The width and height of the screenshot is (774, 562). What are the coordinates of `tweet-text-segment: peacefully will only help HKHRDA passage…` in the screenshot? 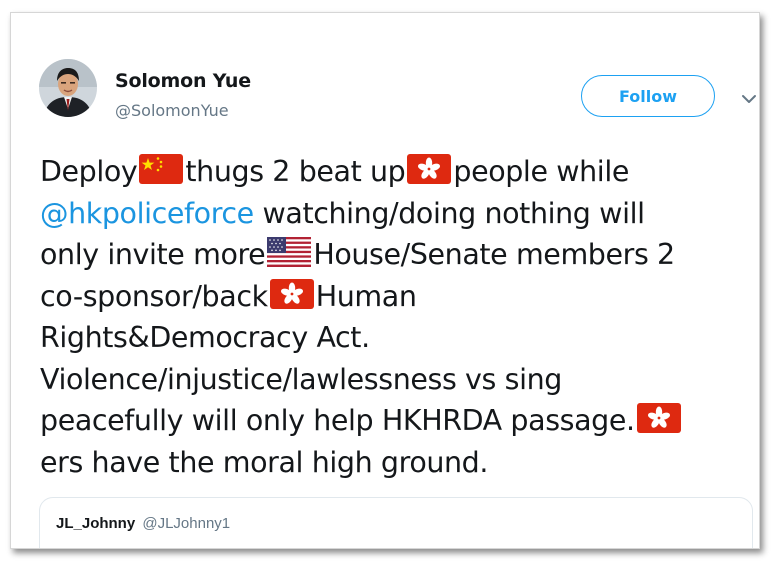 It's located at (337, 420).